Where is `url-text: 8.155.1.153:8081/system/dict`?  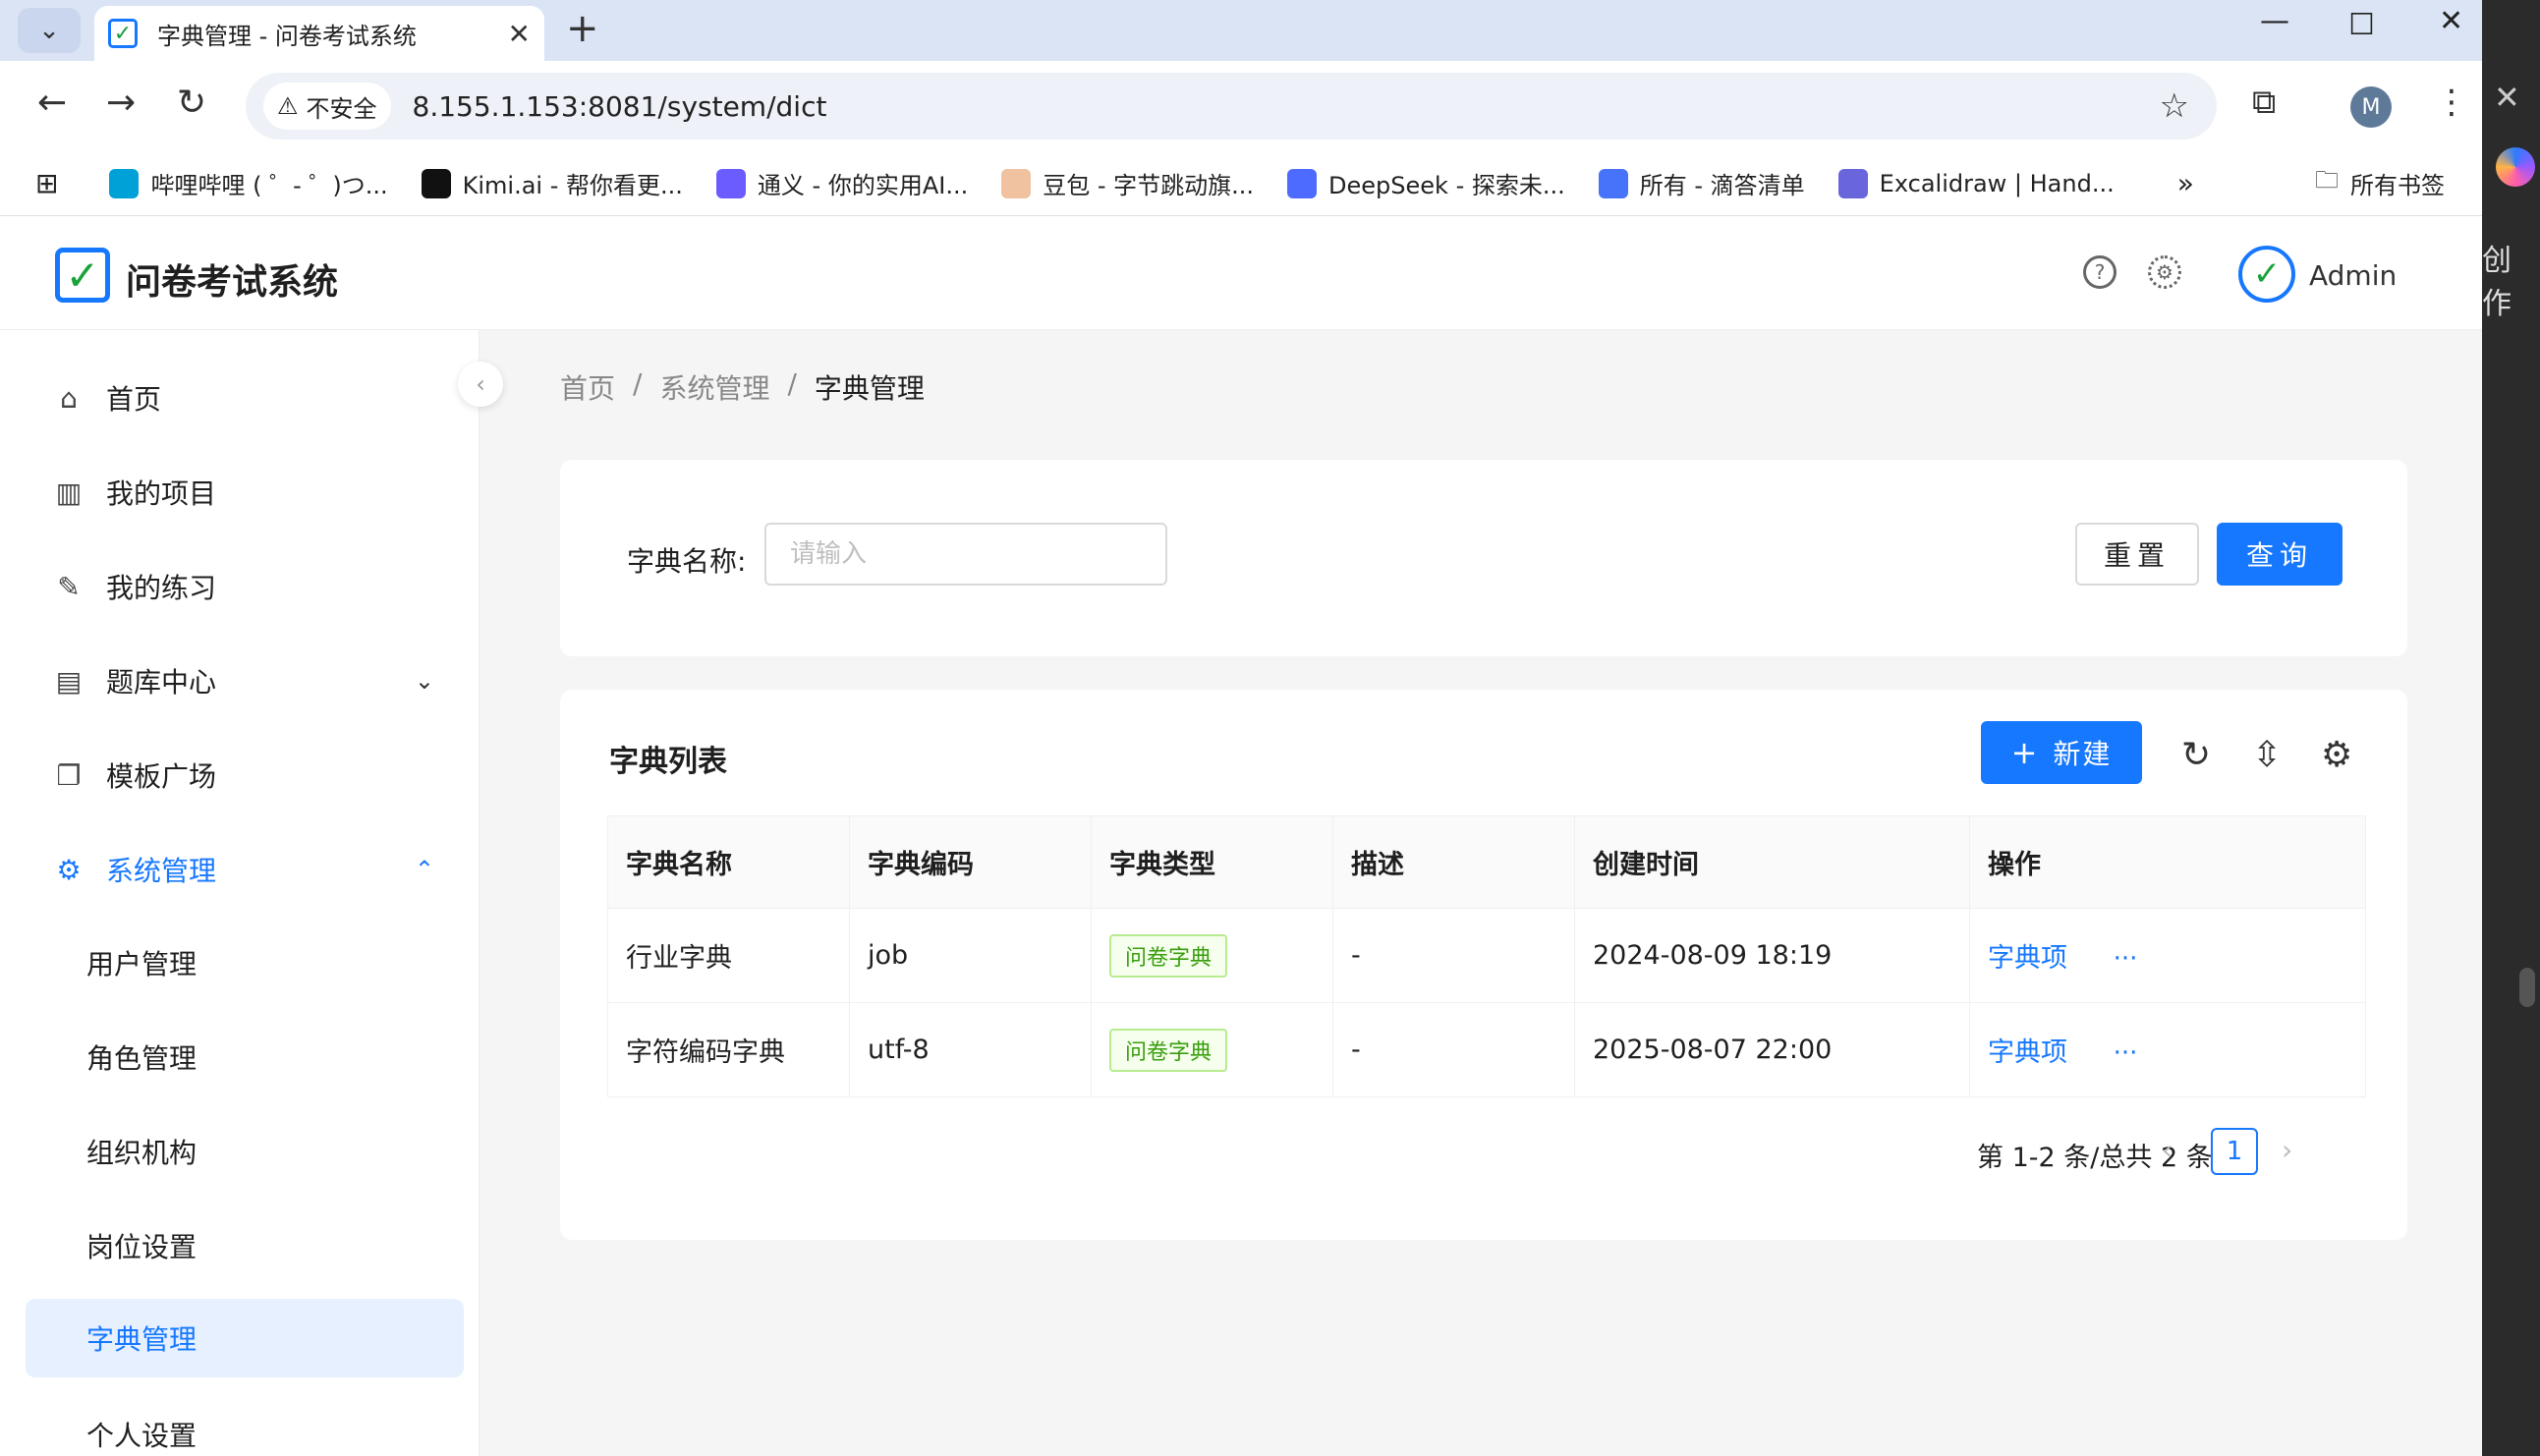
url-text: 8.155.1.153:8081/system/dict is located at coordinates (620, 106).